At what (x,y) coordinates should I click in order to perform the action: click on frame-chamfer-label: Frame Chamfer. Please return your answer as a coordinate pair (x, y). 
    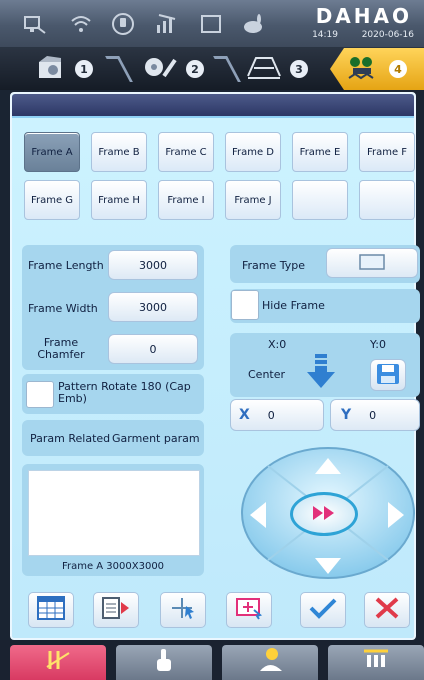
    Looking at the image, I should click on (61, 348).